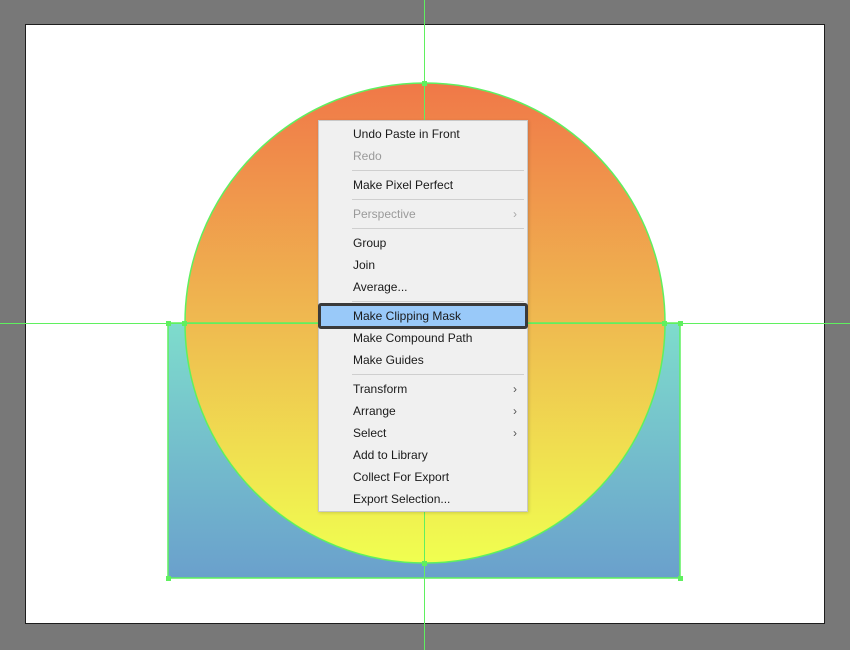 The width and height of the screenshot is (850, 650). I want to click on menu-item-arrange: Arrange ›, so click(423, 411).